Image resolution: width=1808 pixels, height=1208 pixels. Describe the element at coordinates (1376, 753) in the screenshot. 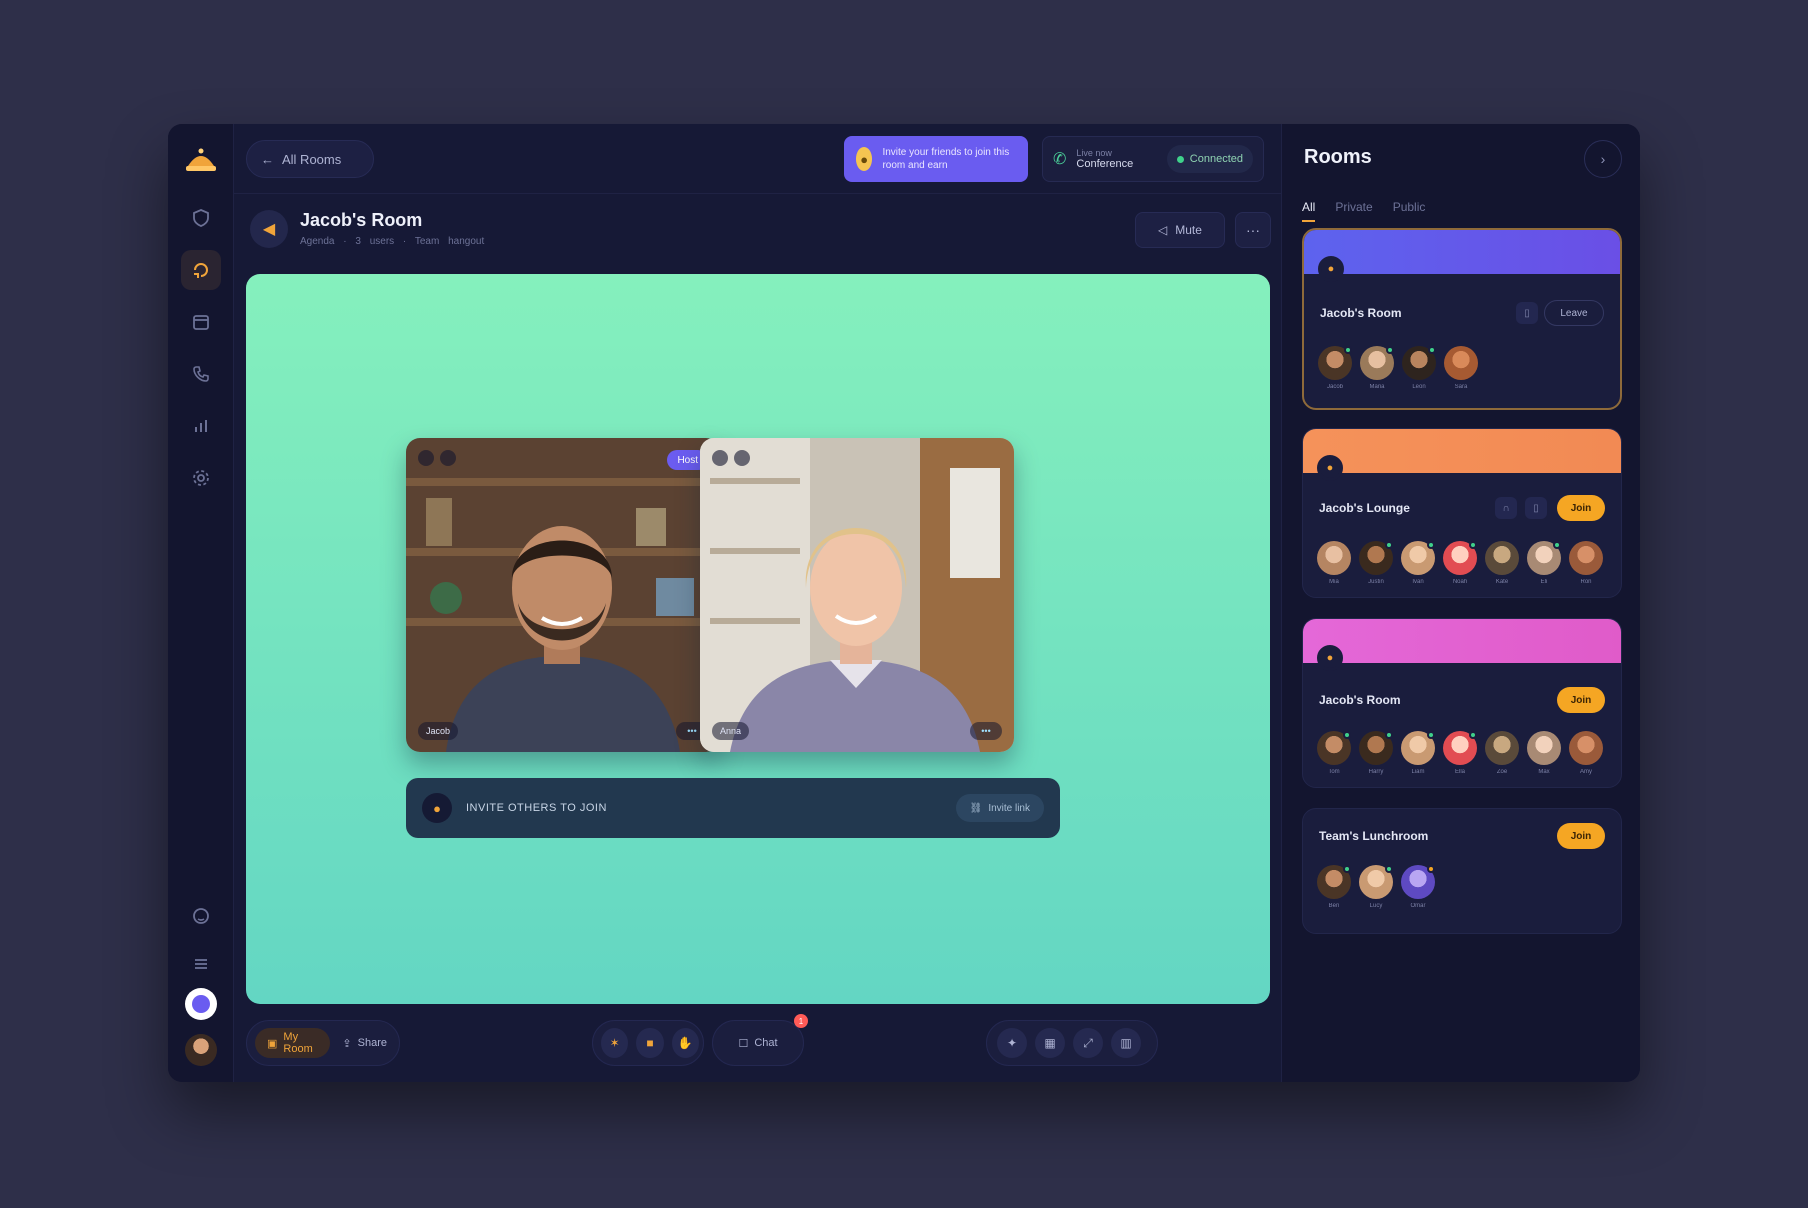

I see `participant: Harry` at that location.